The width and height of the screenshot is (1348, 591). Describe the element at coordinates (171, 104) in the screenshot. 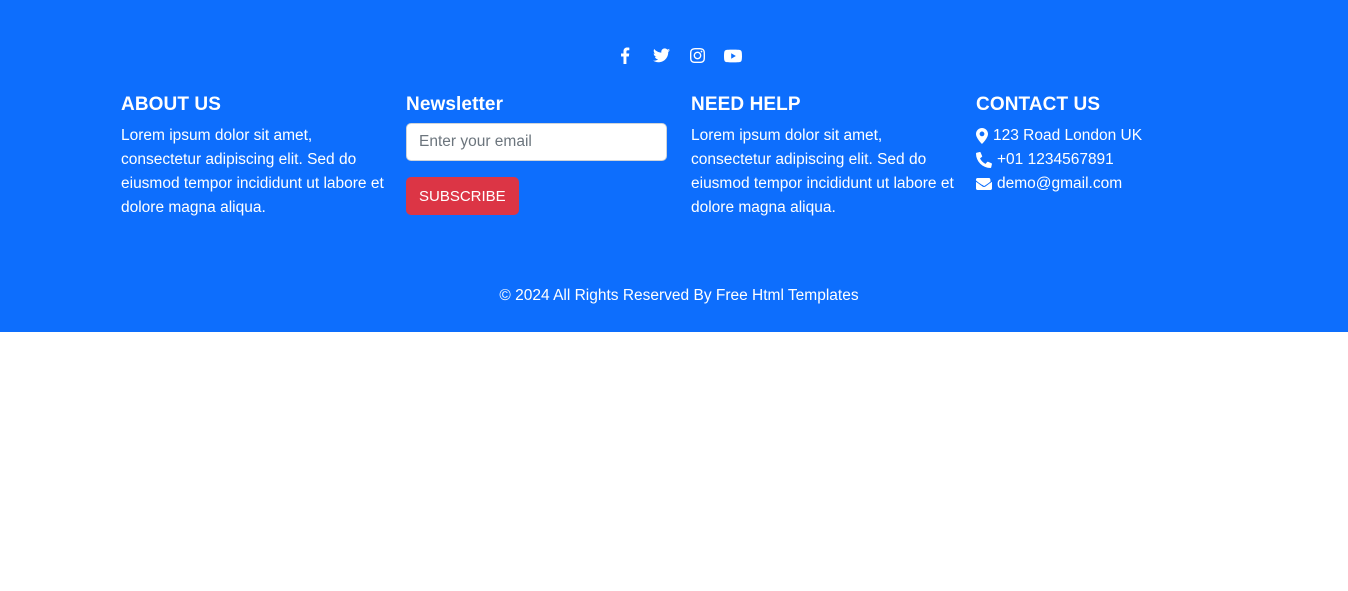

I see `about-heading: ABOUT US` at that location.